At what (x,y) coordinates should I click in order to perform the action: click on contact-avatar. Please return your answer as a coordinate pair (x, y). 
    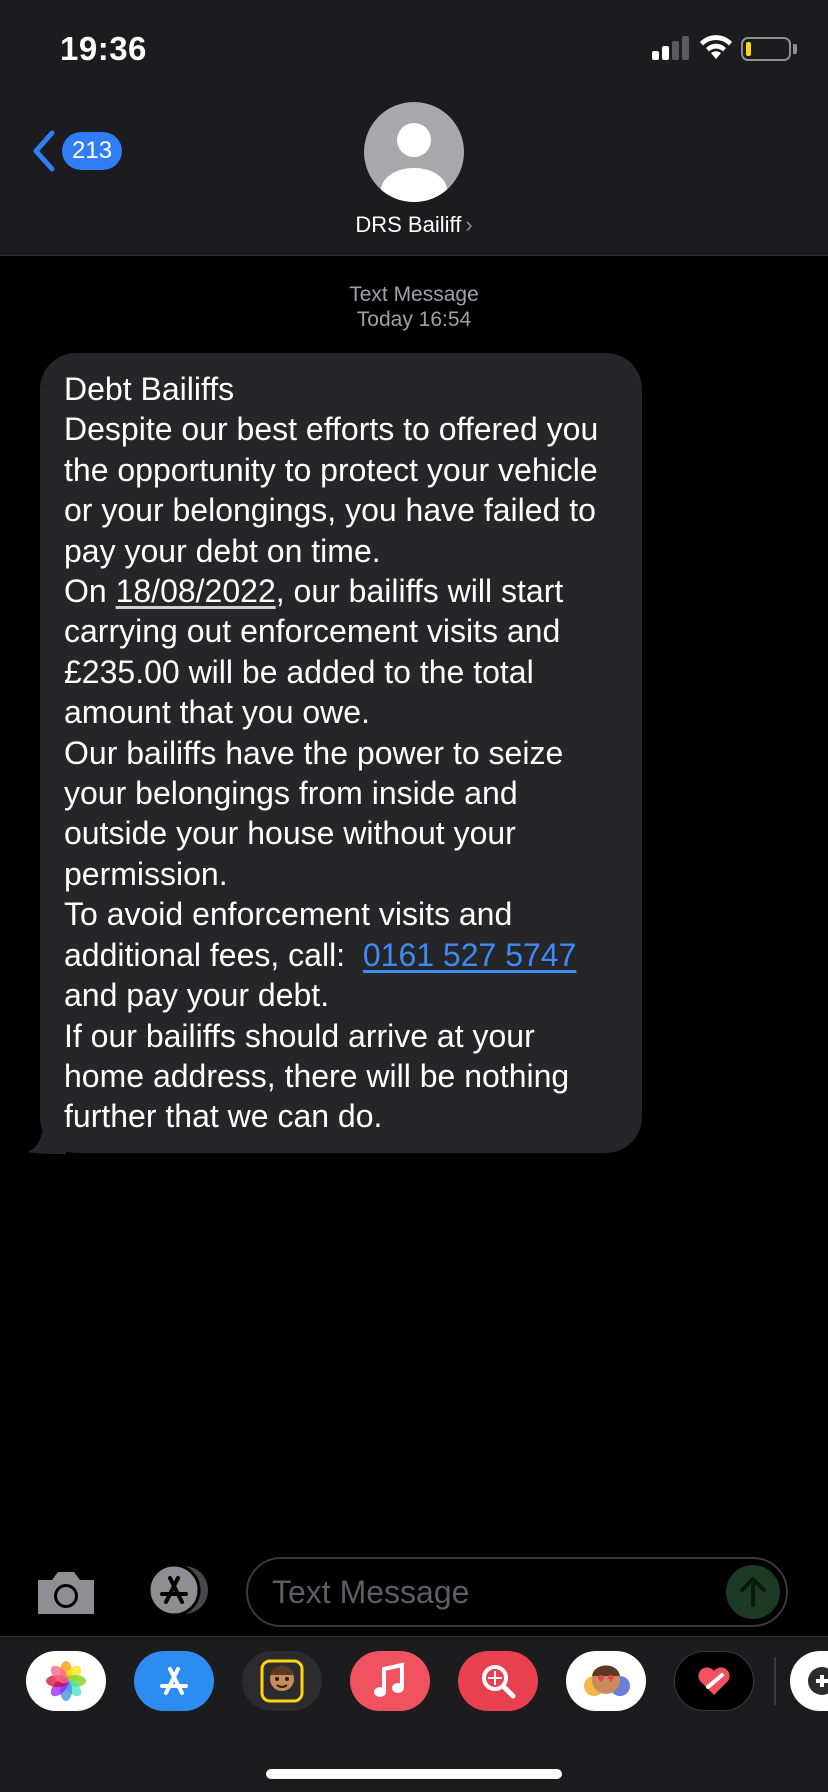
    Looking at the image, I should click on (414, 152).